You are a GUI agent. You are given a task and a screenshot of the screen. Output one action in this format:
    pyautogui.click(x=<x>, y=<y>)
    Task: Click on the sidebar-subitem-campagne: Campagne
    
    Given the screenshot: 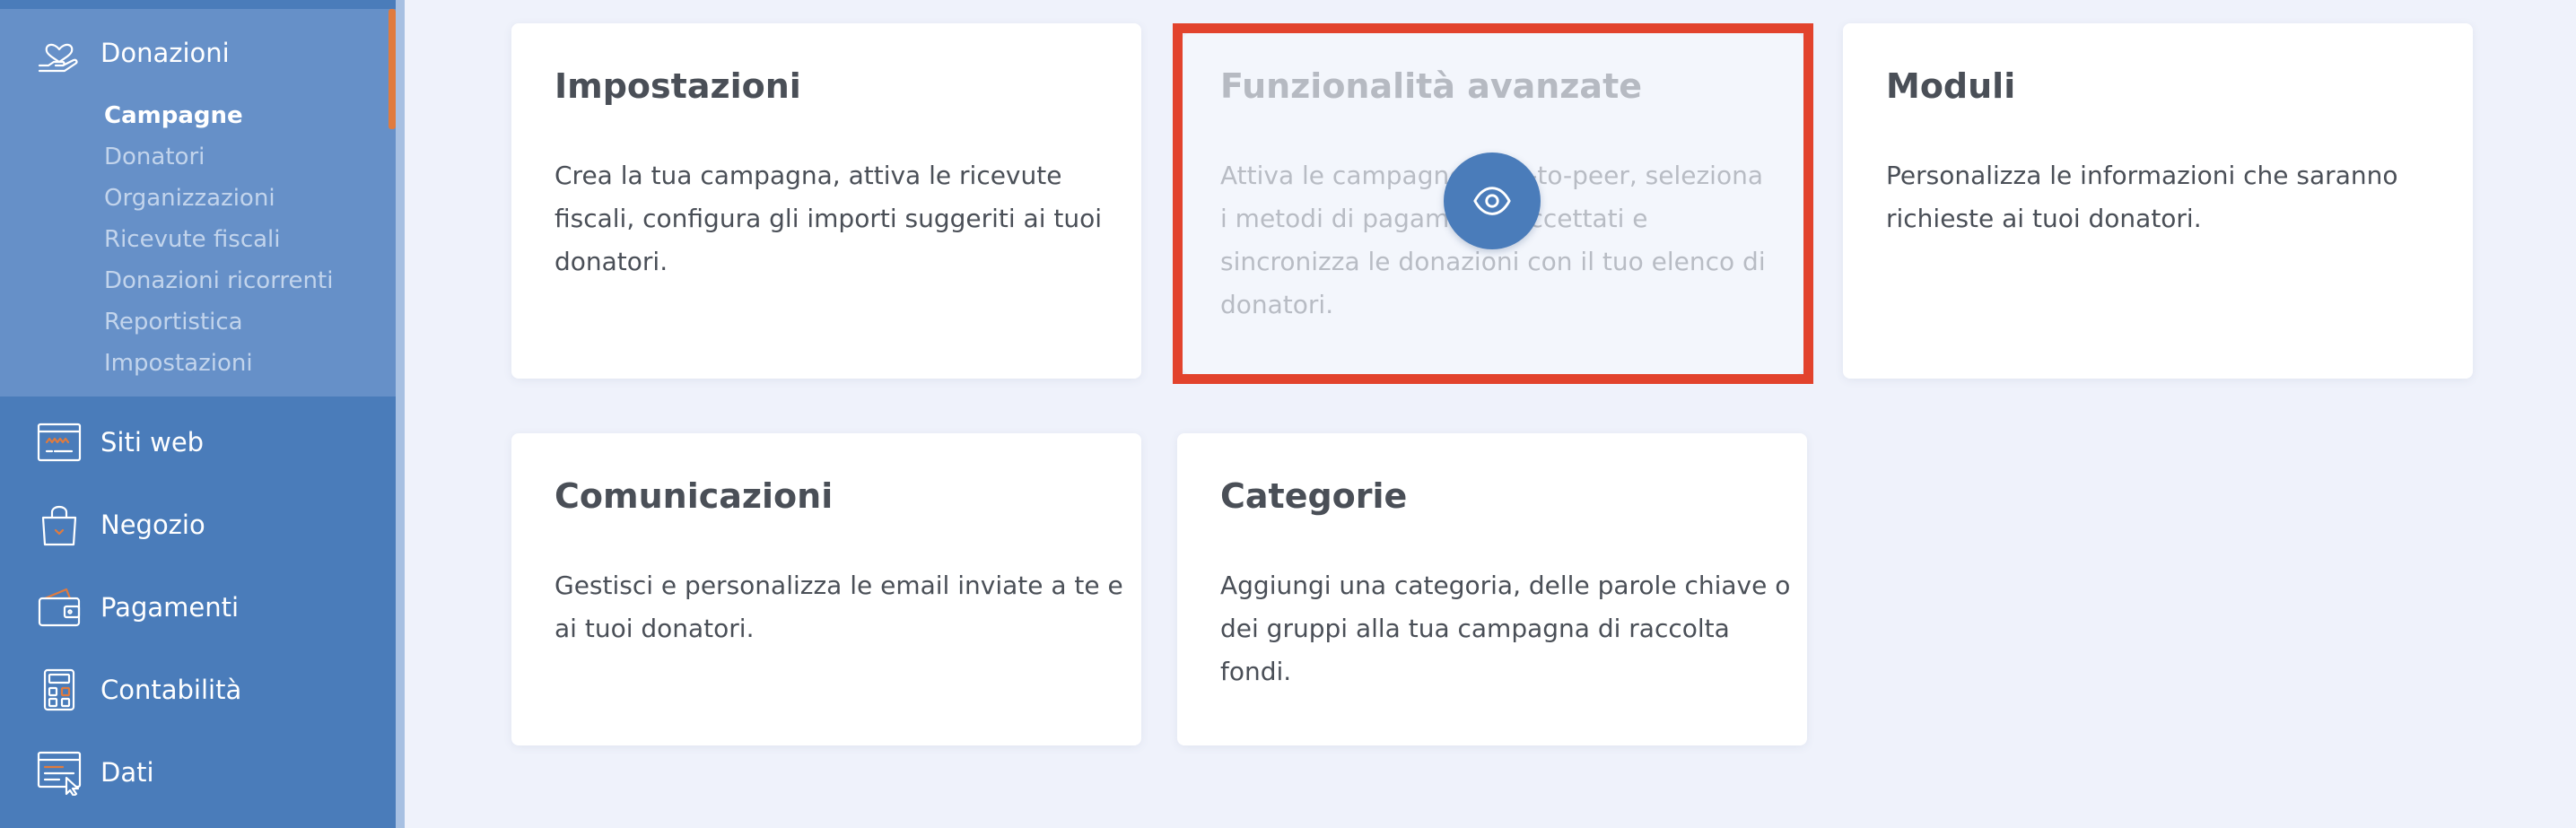 What is the action you would take?
    pyautogui.click(x=219, y=115)
    